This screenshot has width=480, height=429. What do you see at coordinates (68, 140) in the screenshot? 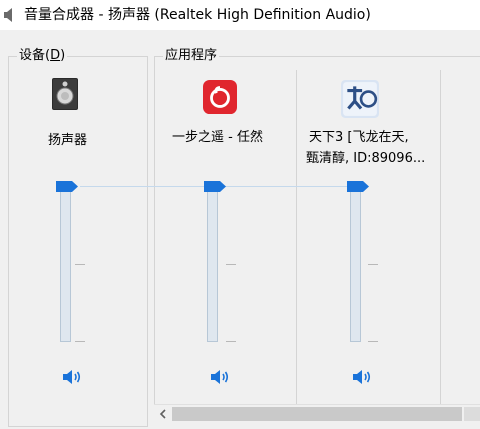
I see `device-name: 扬声器` at bounding box center [68, 140].